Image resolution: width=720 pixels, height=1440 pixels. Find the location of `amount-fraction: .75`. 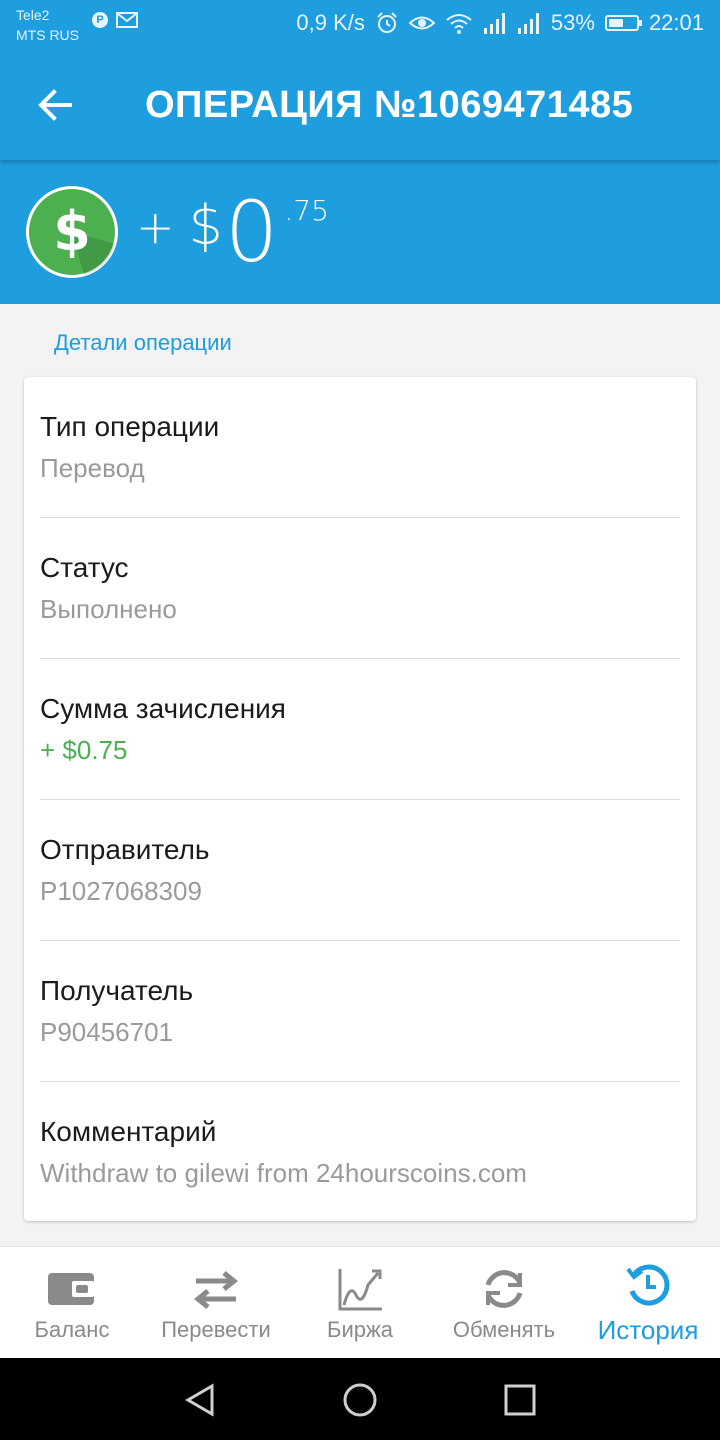

amount-fraction: .75 is located at coordinates (306, 210).